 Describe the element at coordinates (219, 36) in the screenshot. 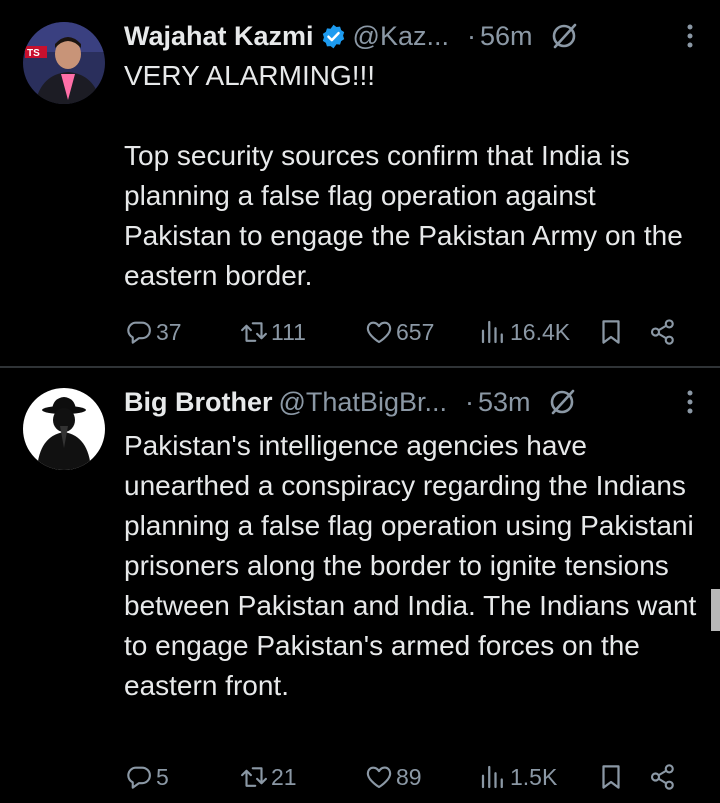

I see `author-name: Wajahat Kazmi` at that location.